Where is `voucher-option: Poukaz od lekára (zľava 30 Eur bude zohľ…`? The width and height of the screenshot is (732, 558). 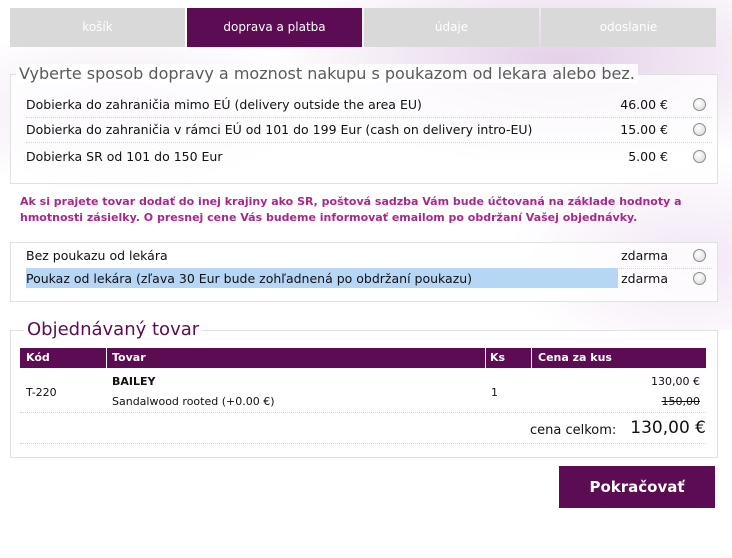 voucher-option: Poukaz od lekára (zľava 30 Eur bude zohľ… is located at coordinates (369, 278).